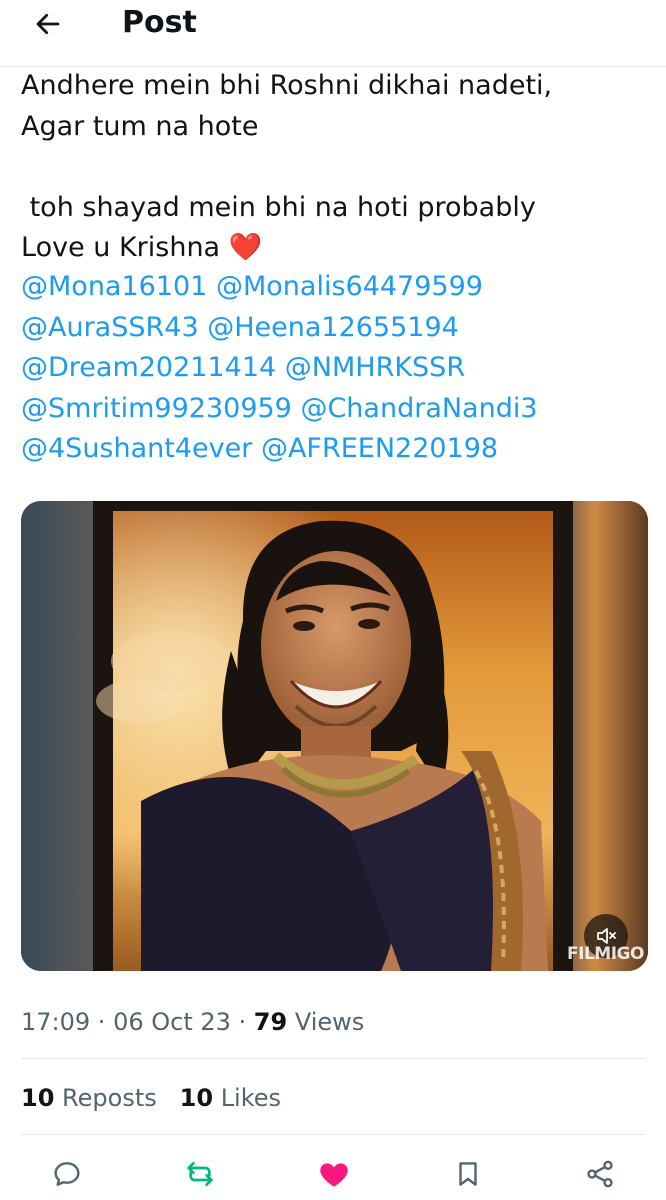 This screenshot has width=666, height=1200. What do you see at coordinates (278, 207) in the screenshot?
I see `tweet-line: toh shayad mein bhi na hoti probably` at bounding box center [278, 207].